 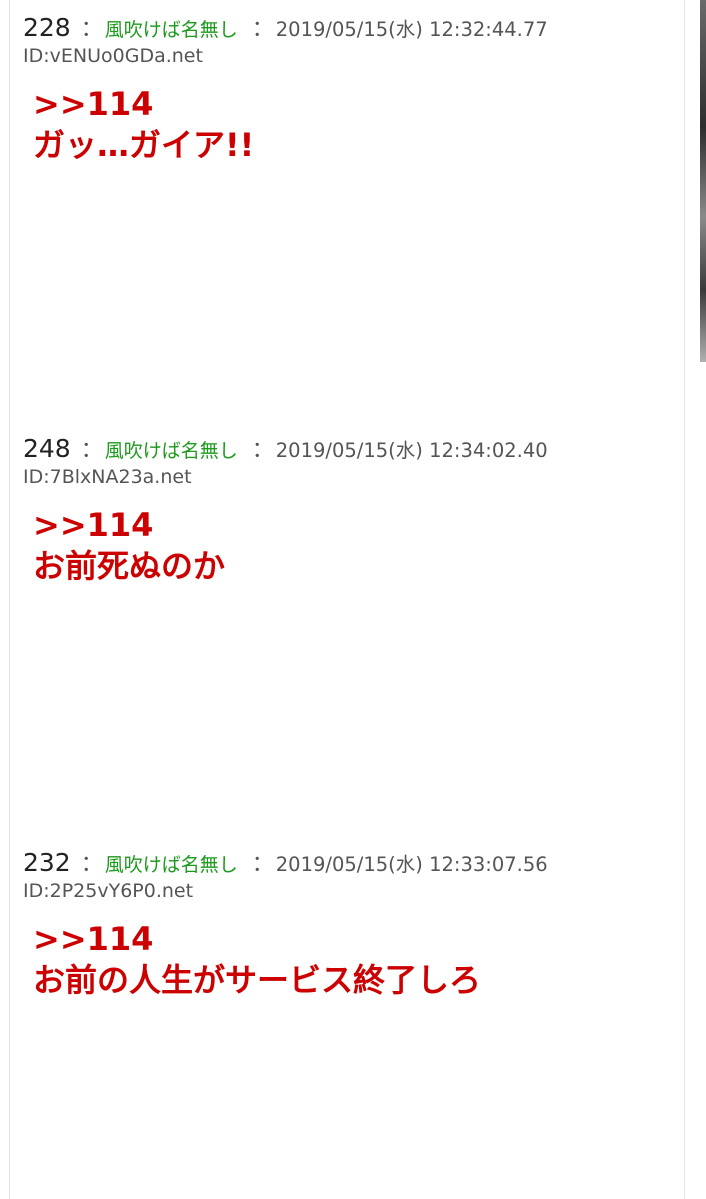 I want to click on post-header: 232：風吹けば名無し： 2019/05/15(水) 12:33:07.56, so click(x=353, y=863).